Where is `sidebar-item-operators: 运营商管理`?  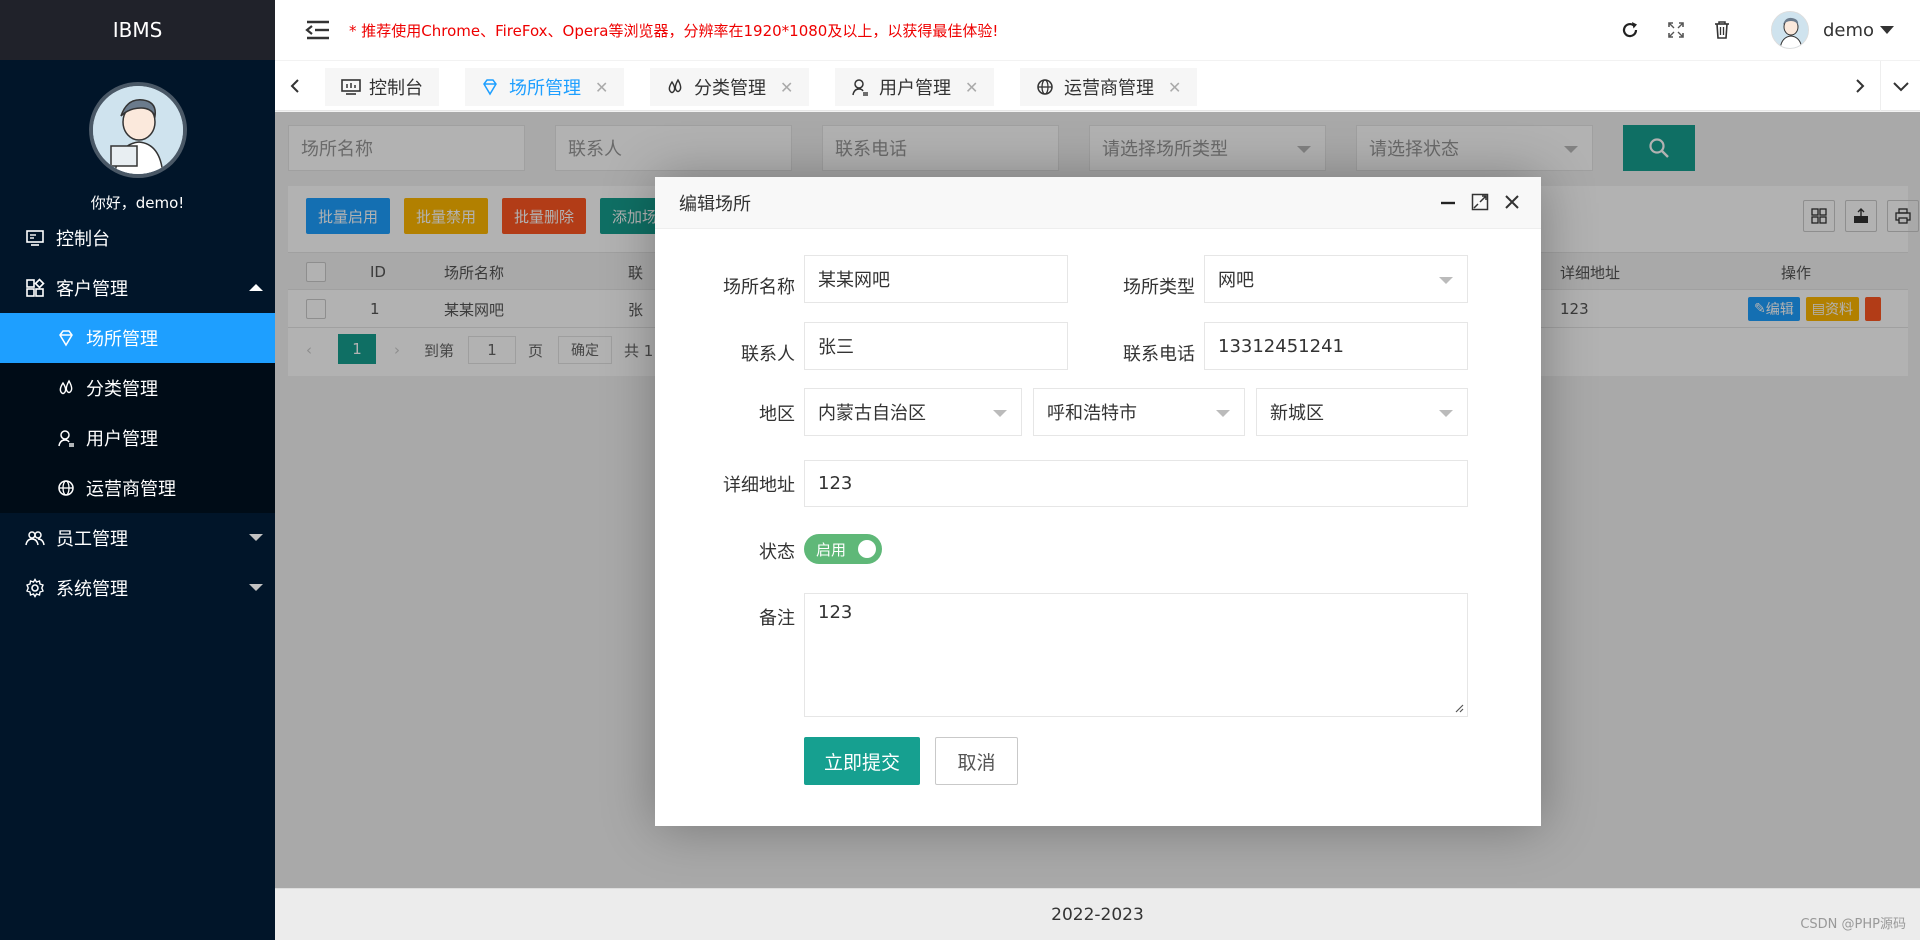
sidebar-item-operators: 运营商管理 is located at coordinates (137, 488).